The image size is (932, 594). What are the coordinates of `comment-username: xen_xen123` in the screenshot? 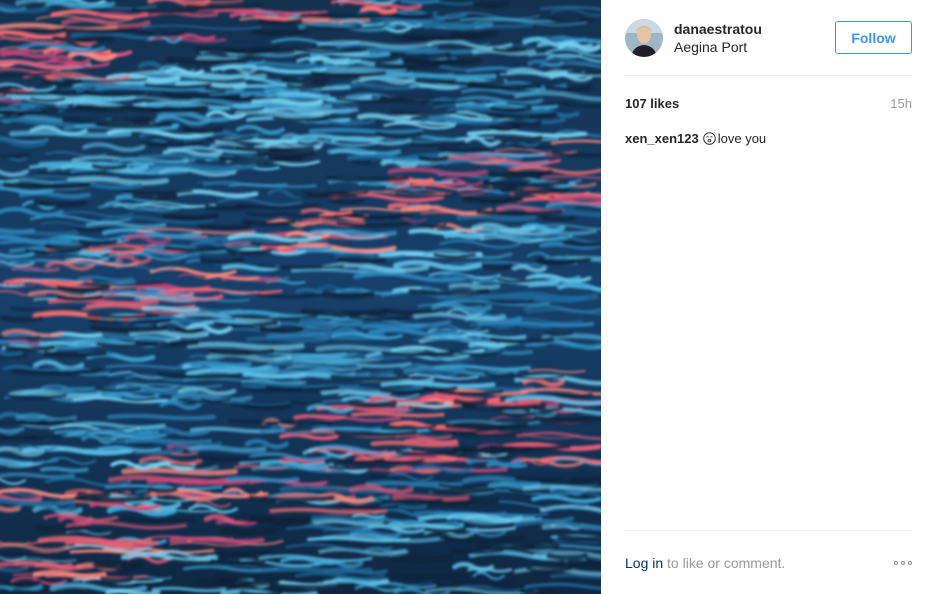 It's located at (662, 138).